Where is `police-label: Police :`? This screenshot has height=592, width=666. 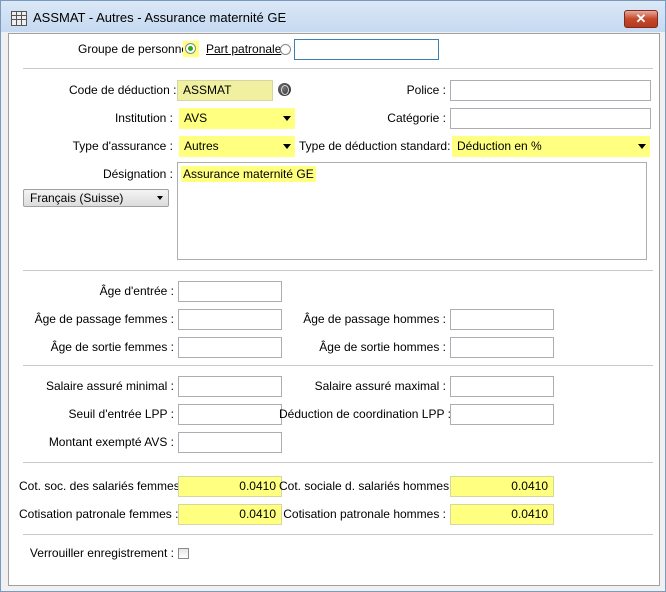 police-label: Police : is located at coordinates (426, 90).